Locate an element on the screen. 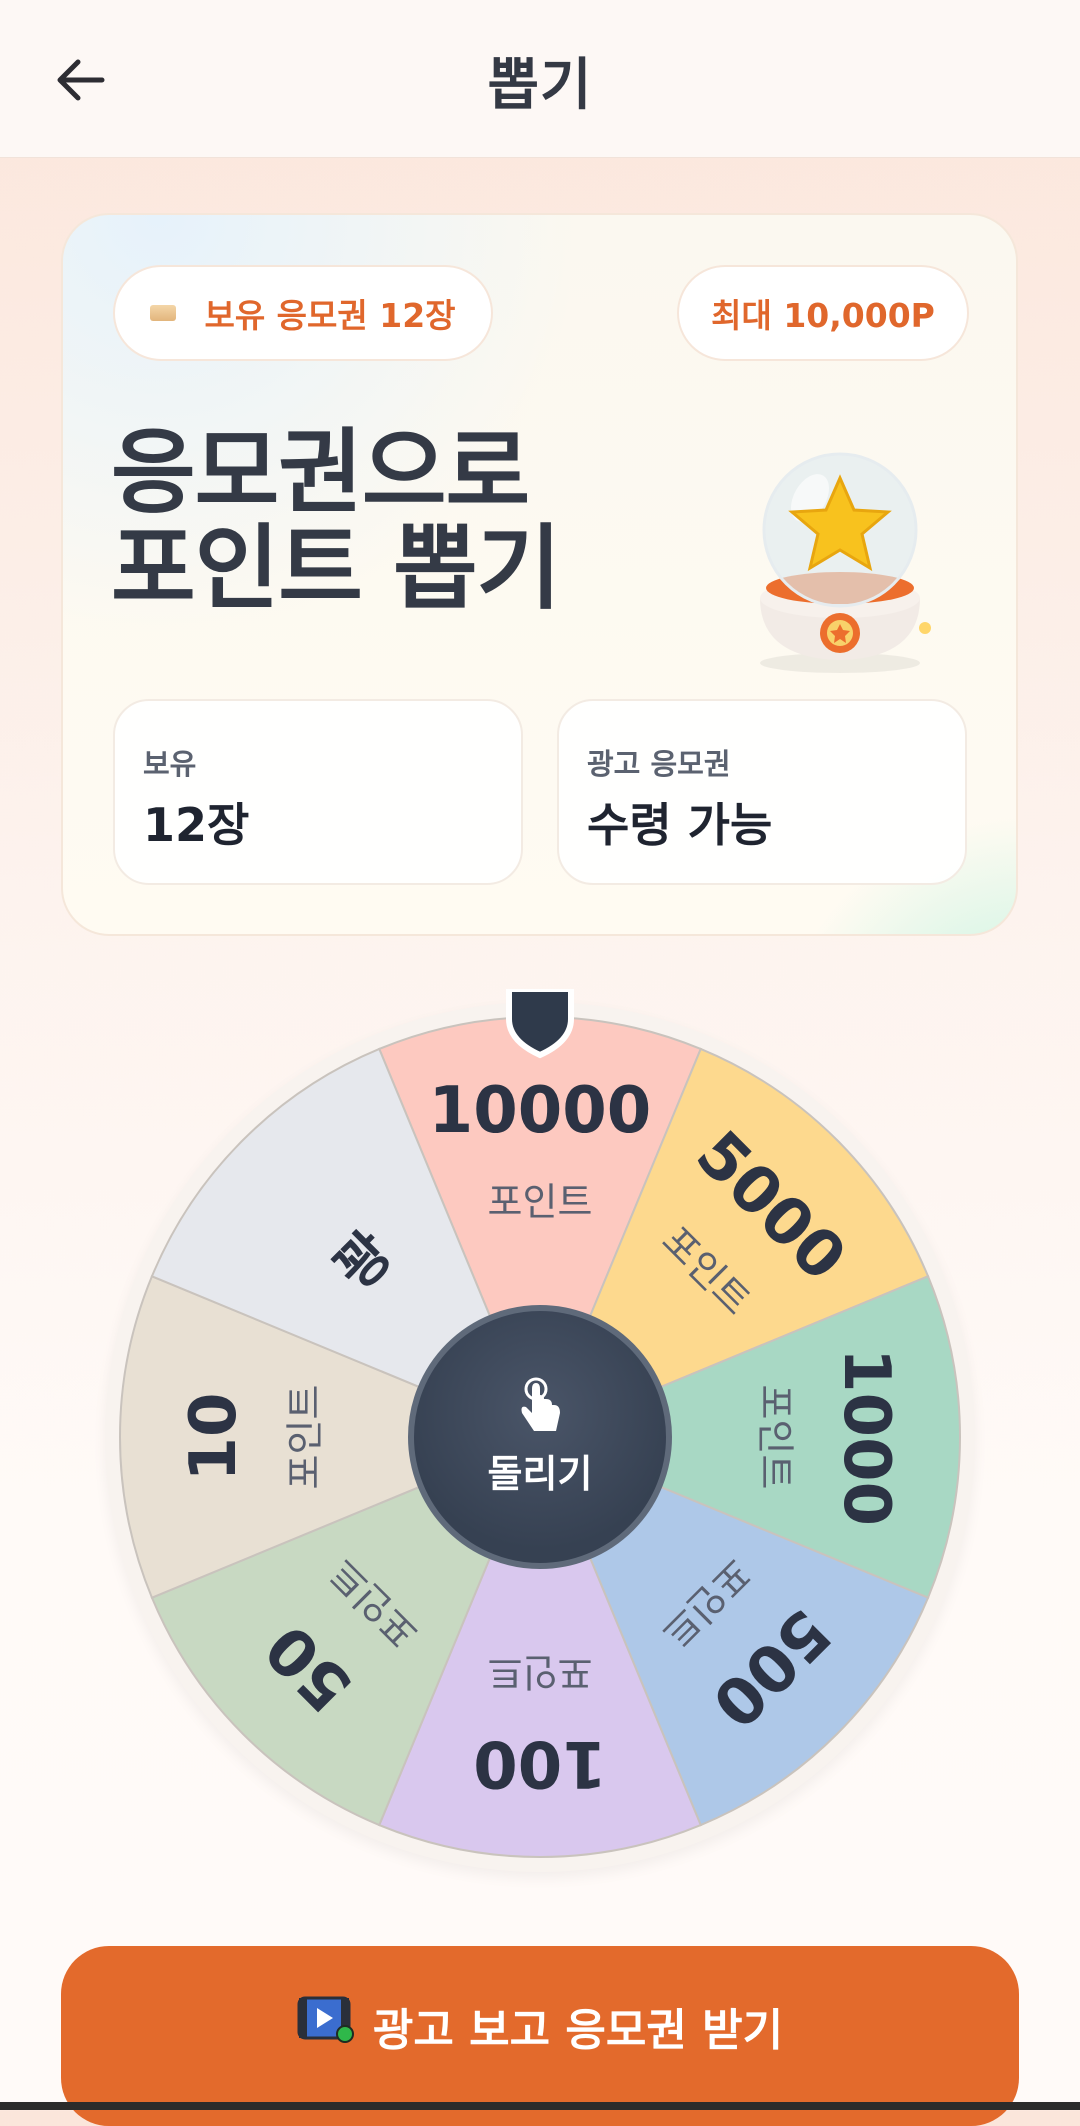  hero-title-line1: 응모권으로 is located at coordinates (320, 472).